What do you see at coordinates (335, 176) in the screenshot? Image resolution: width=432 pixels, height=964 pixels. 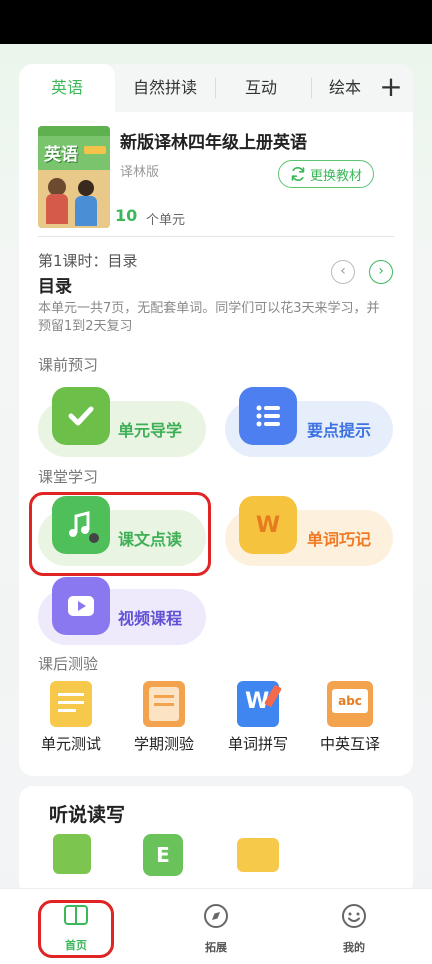 I see `switch-textbook-label: 更换教材` at bounding box center [335, 176].